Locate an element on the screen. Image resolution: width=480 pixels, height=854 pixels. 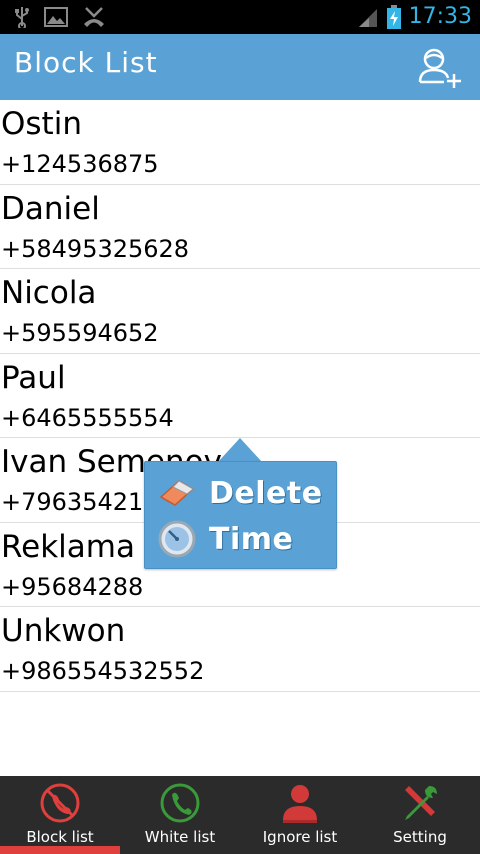
contact-name: Daniel is located at coordinates (50, 208).